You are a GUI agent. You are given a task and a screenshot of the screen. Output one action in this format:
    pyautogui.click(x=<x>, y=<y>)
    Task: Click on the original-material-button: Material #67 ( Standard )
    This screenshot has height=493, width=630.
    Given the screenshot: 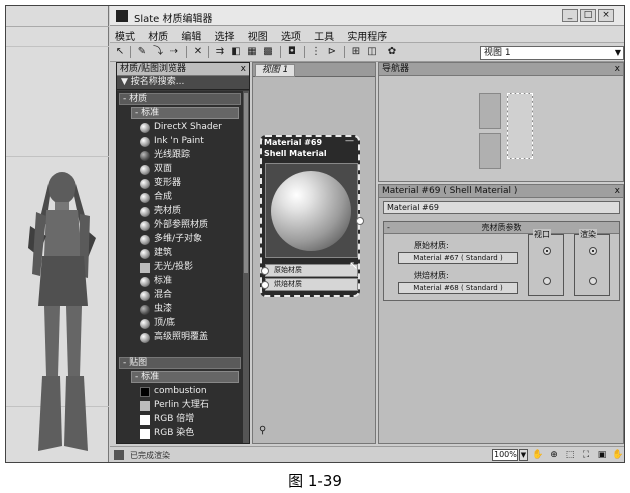 What is the action you would take?
    pyautogui.click(x=458, y=258)
    